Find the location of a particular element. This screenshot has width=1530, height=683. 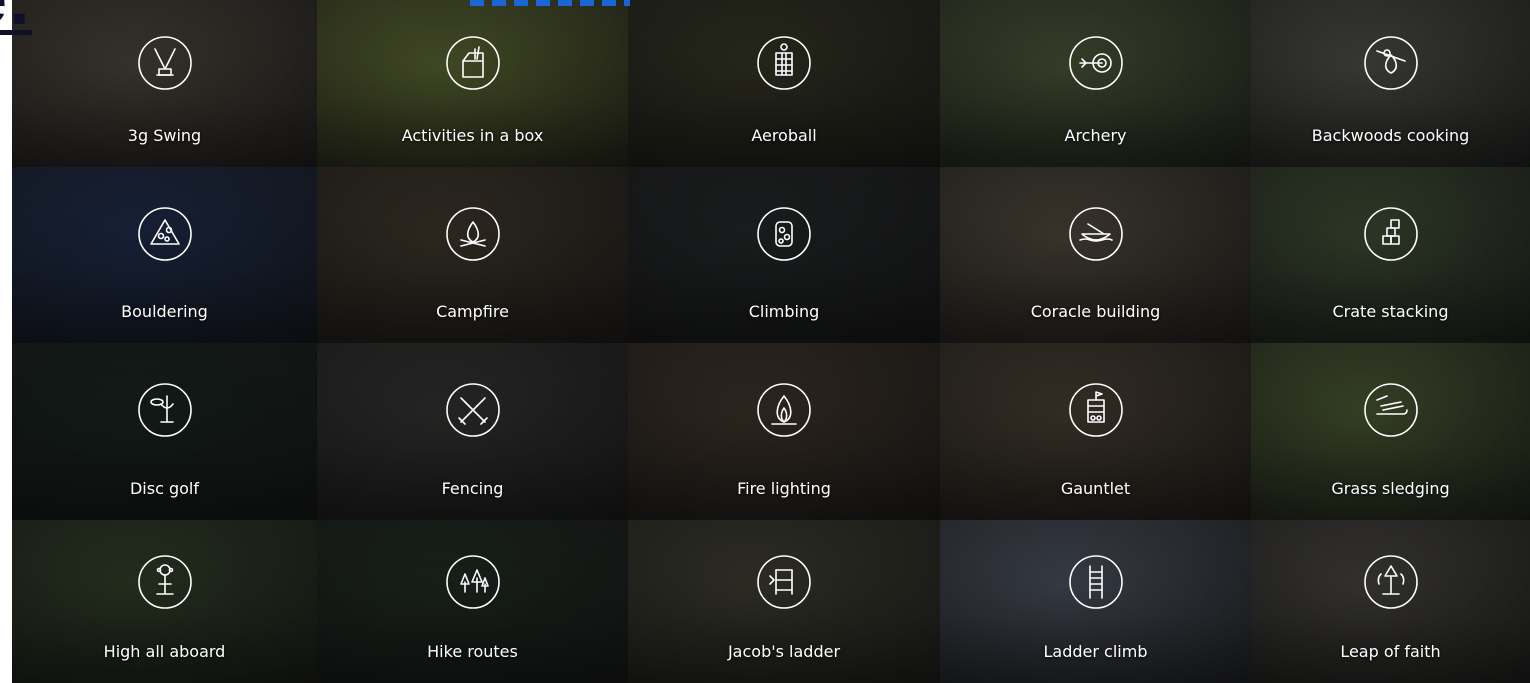

section-heading: e: is located at coordinates (16, 18).